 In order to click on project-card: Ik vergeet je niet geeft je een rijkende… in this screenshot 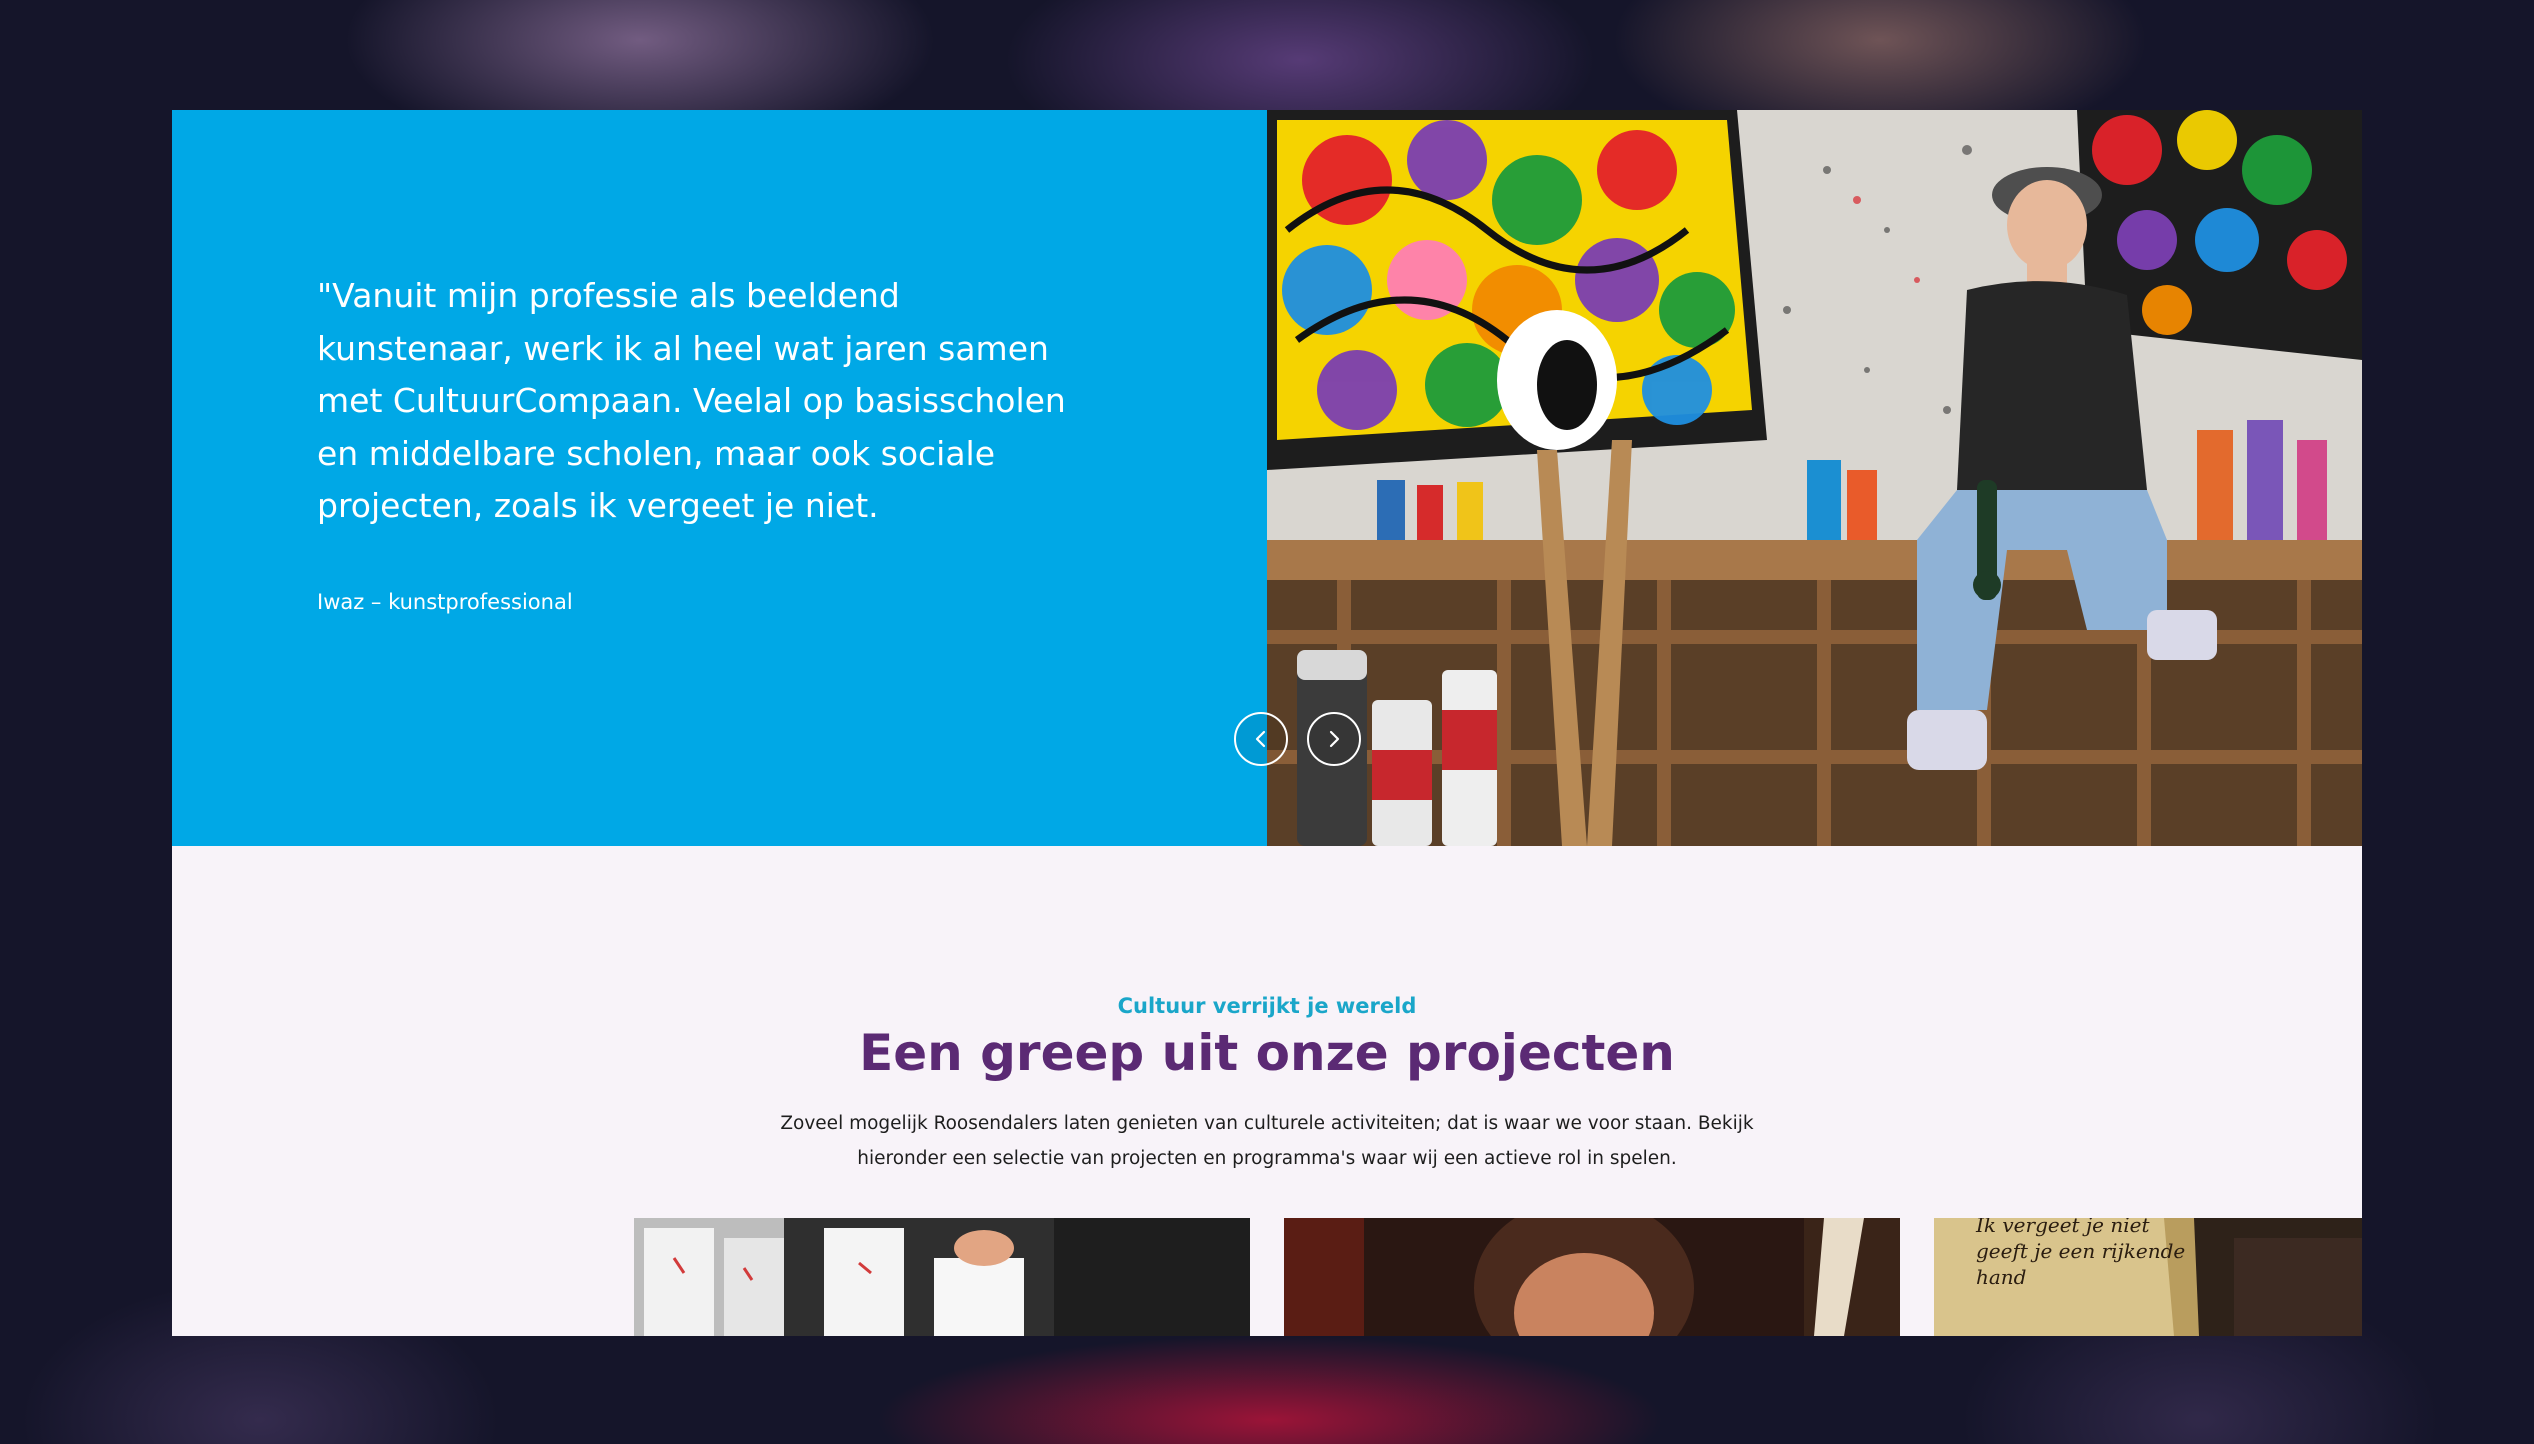, I will do `click(2148, 1277)`.